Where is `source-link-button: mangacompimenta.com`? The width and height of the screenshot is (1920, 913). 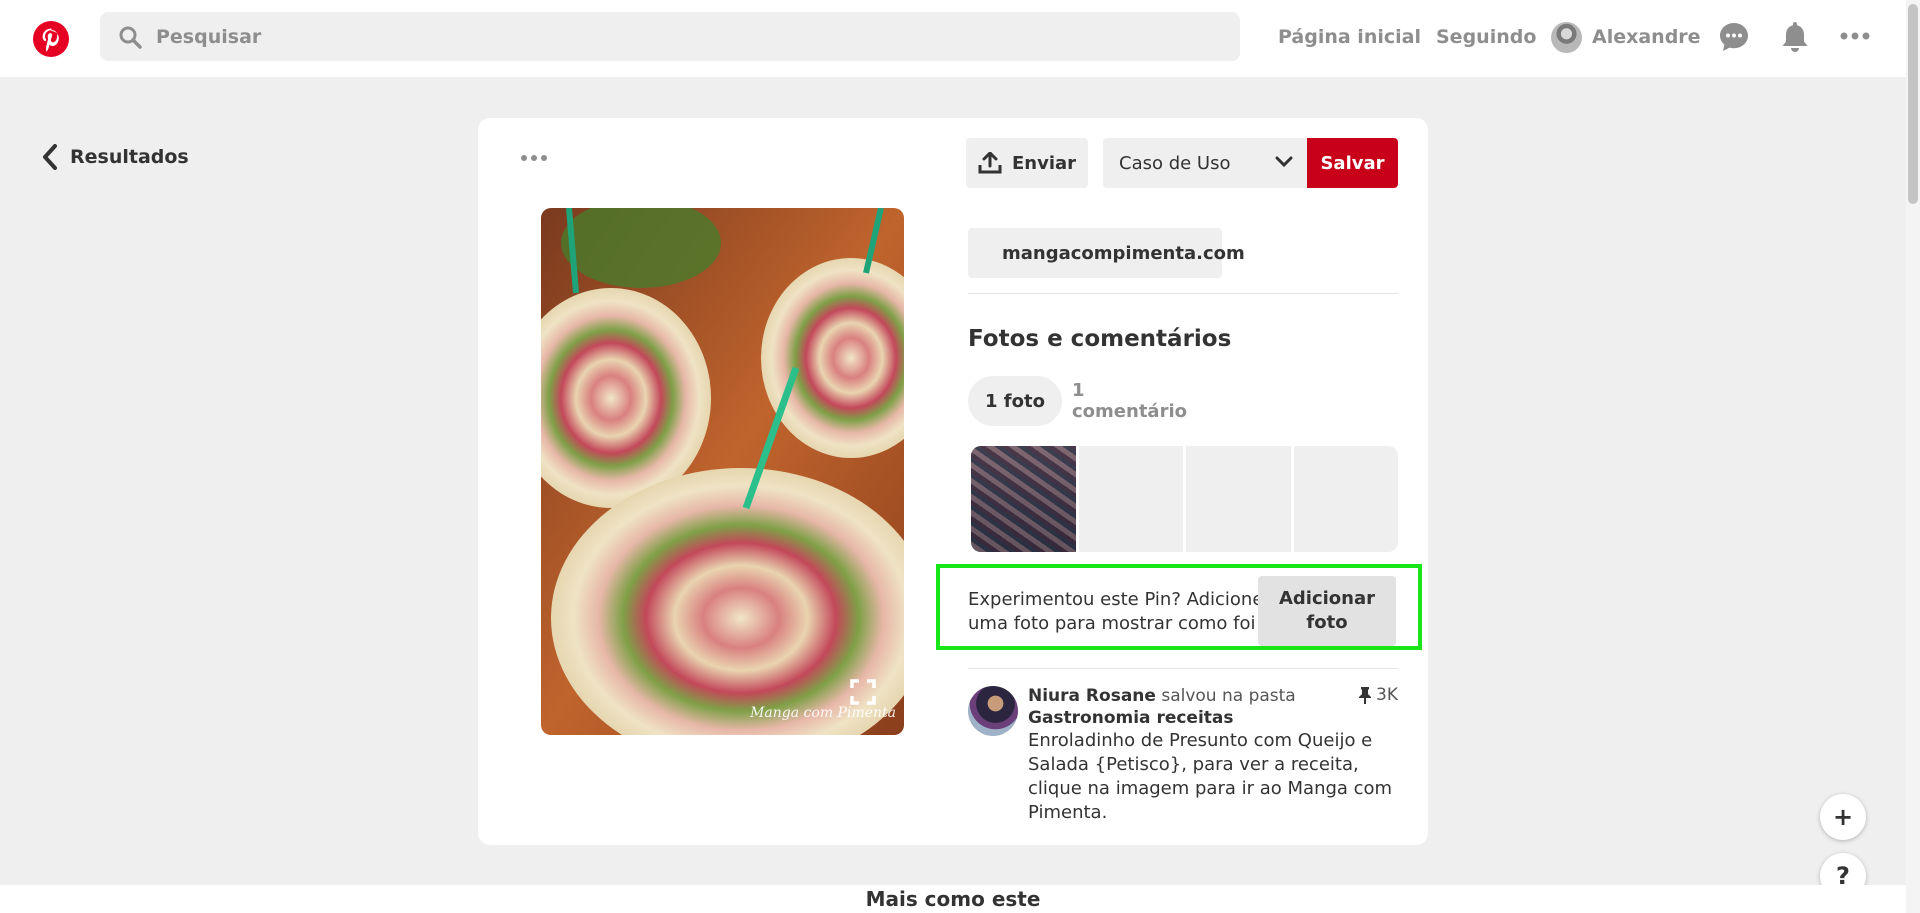 source-link-button: mangacompimenta.com is located at coordinates (1106, 253).